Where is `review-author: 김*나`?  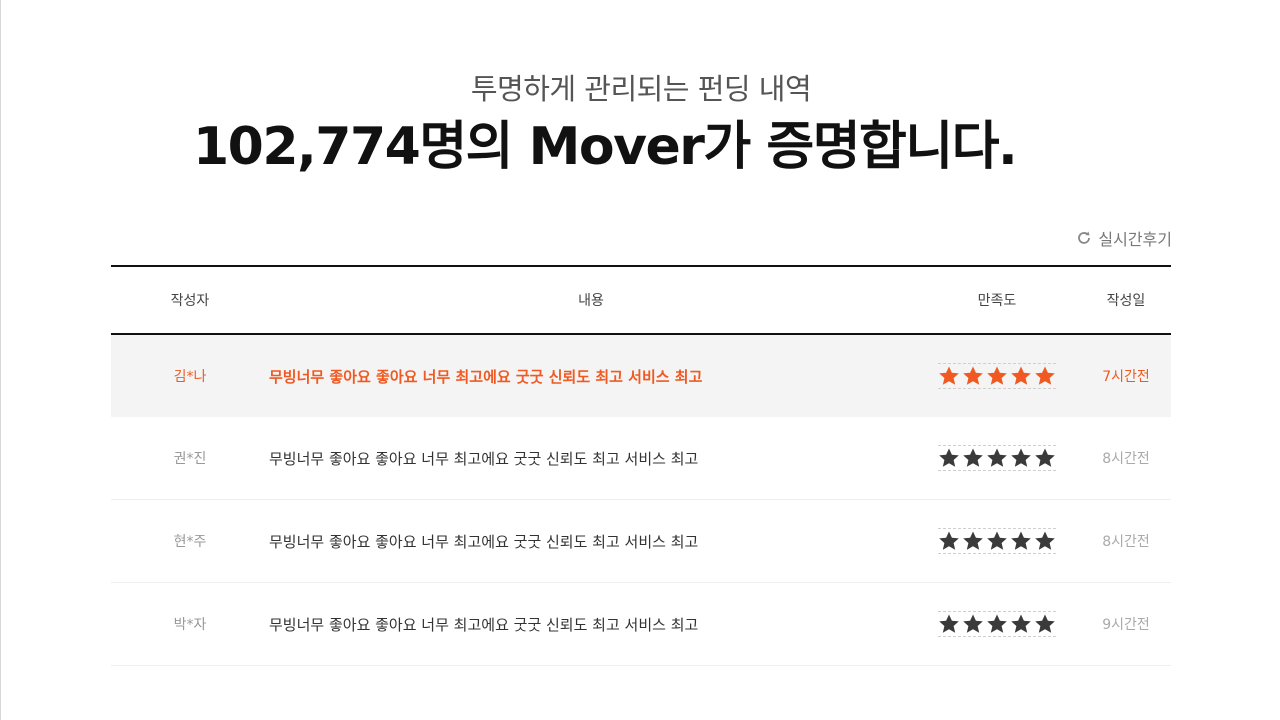 review-author: 김*나 is located at coordinates (190, 377).